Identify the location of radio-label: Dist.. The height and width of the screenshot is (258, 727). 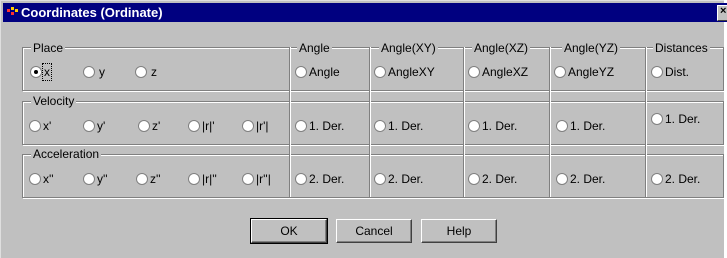
(677, 72).